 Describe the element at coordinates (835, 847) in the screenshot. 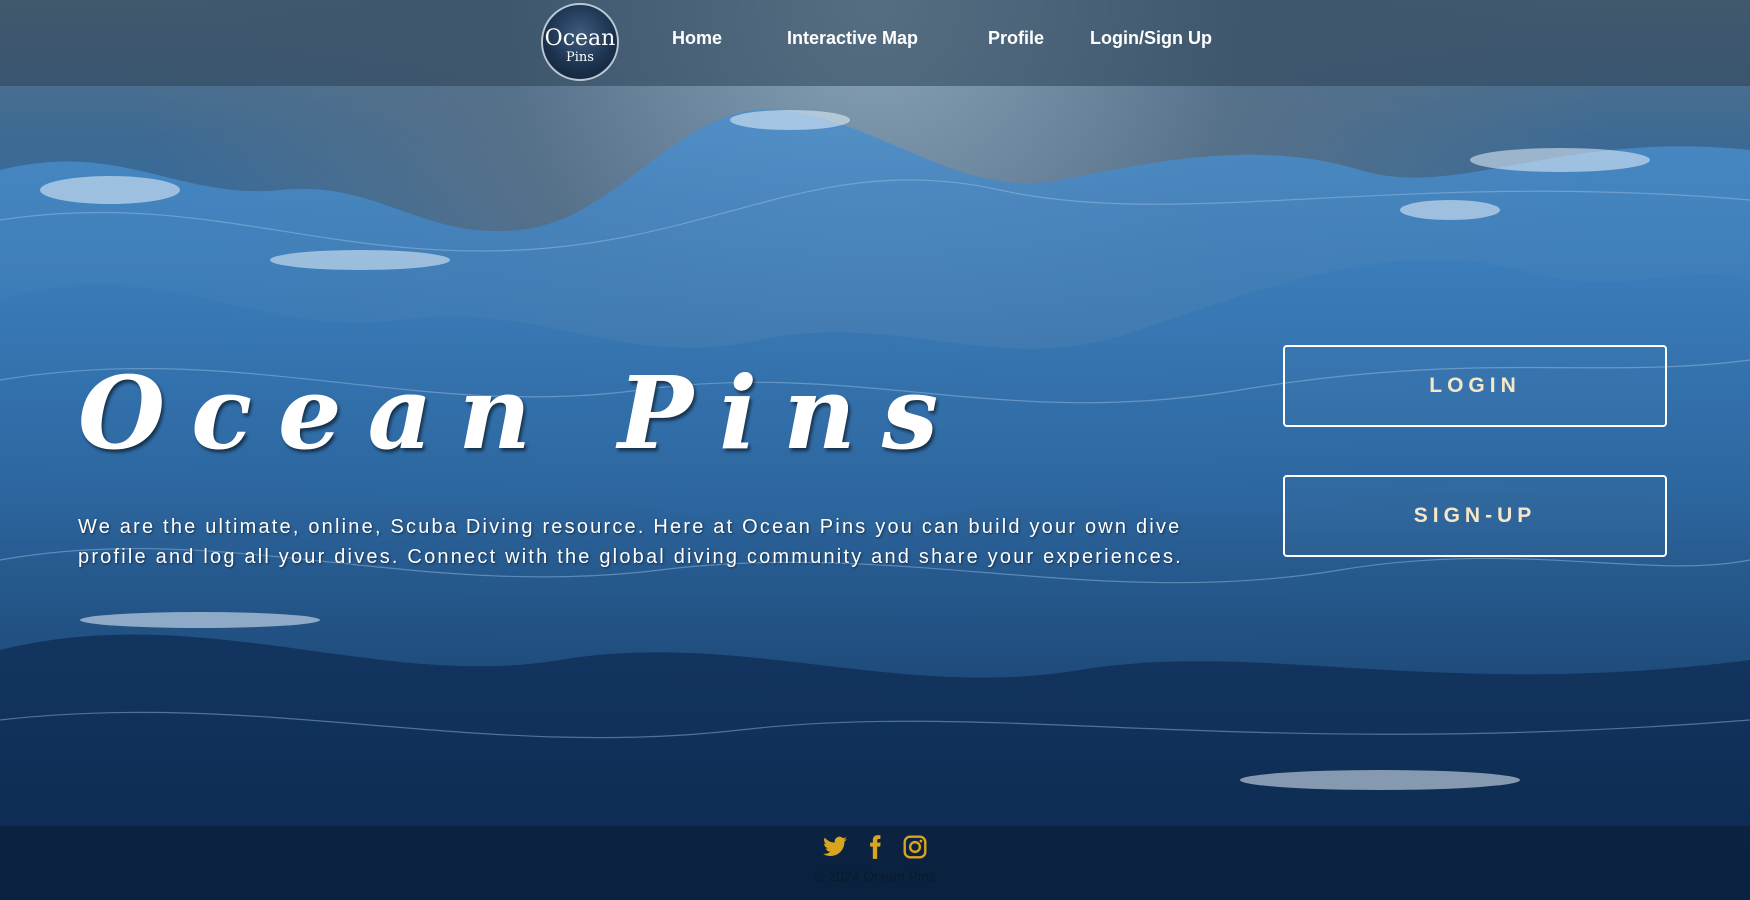

I see `twitter-icon` at that location.